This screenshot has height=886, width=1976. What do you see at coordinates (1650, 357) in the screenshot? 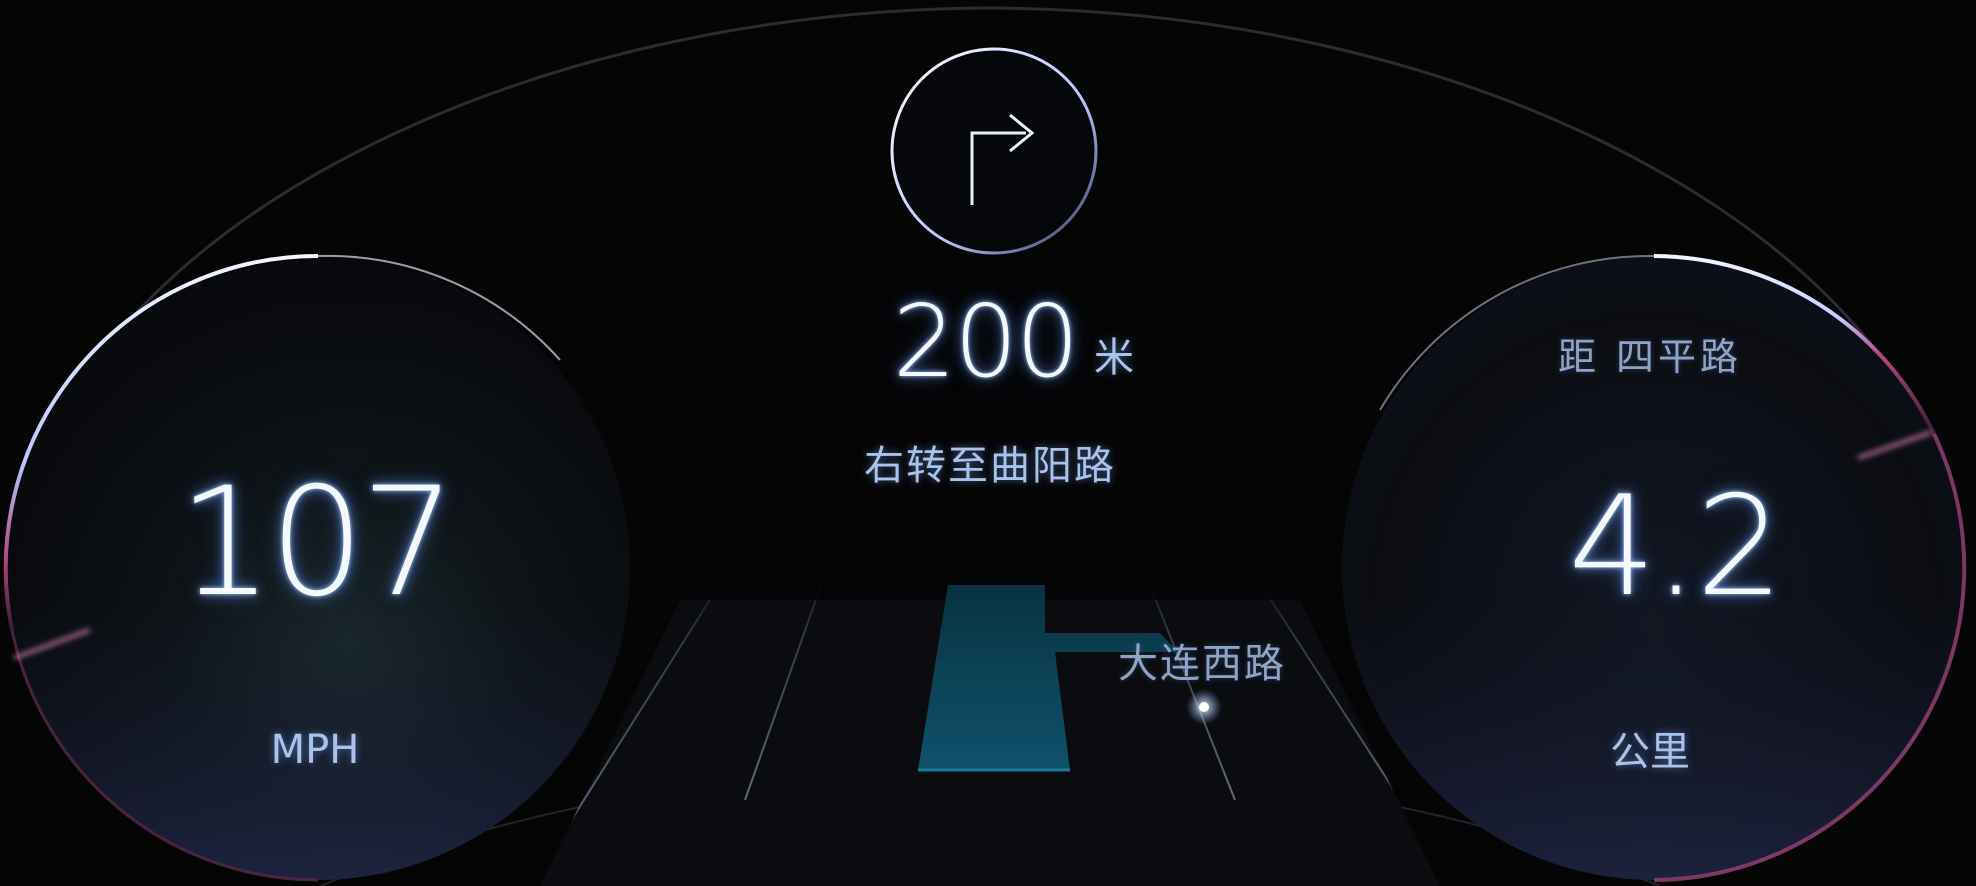
I see `destination-label: 距 四平路` at bounding box center [1650, 357].